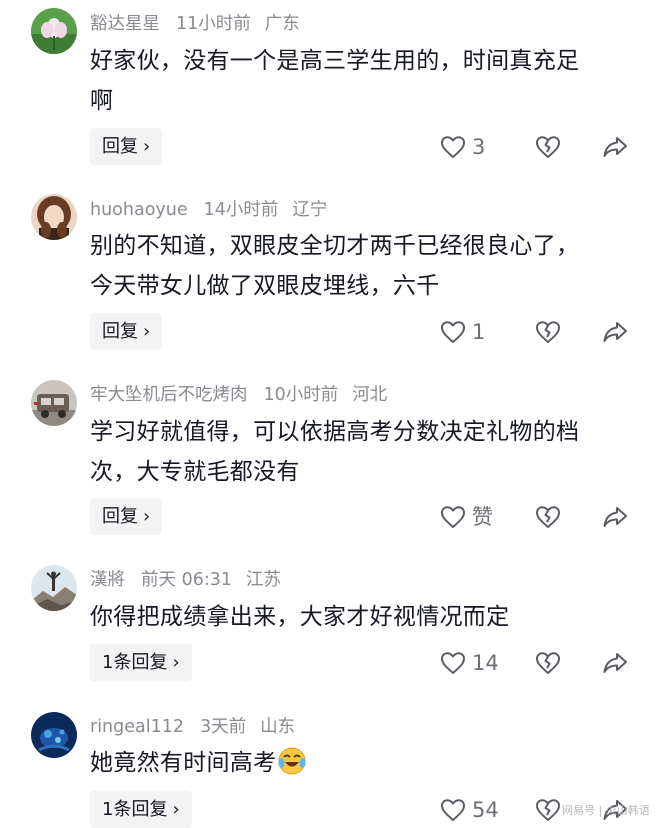 The width and height of the screenshot is (660, 828). I want to click on comment-text-line: 好家伙，没有一个是高三学生用的，时间真充足, so click(335, 61).